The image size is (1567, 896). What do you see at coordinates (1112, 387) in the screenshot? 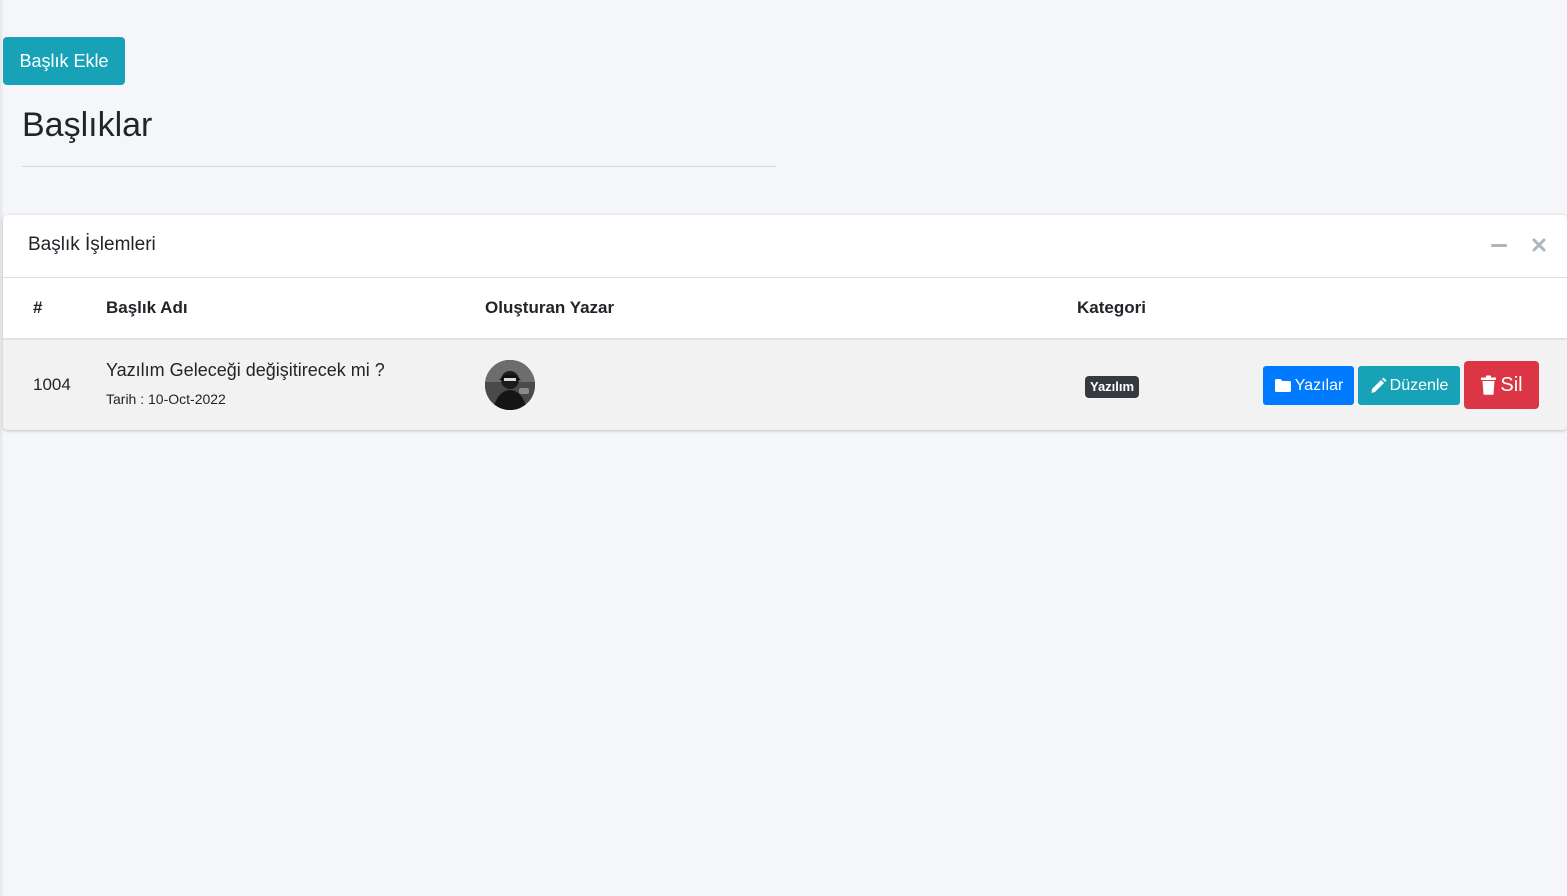
I see `category-badge: Yazılım` at bounding box center [1112, 387].